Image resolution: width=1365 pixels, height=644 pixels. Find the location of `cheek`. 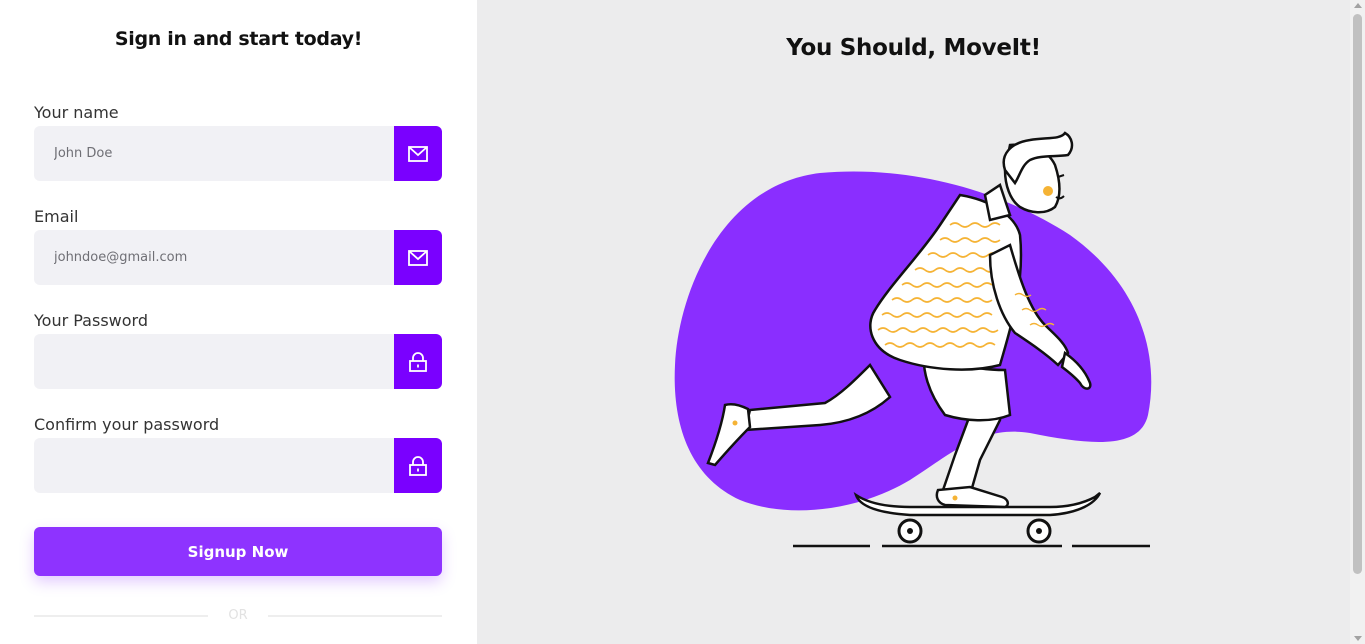

cheek is located at coordinates (1048, 191).